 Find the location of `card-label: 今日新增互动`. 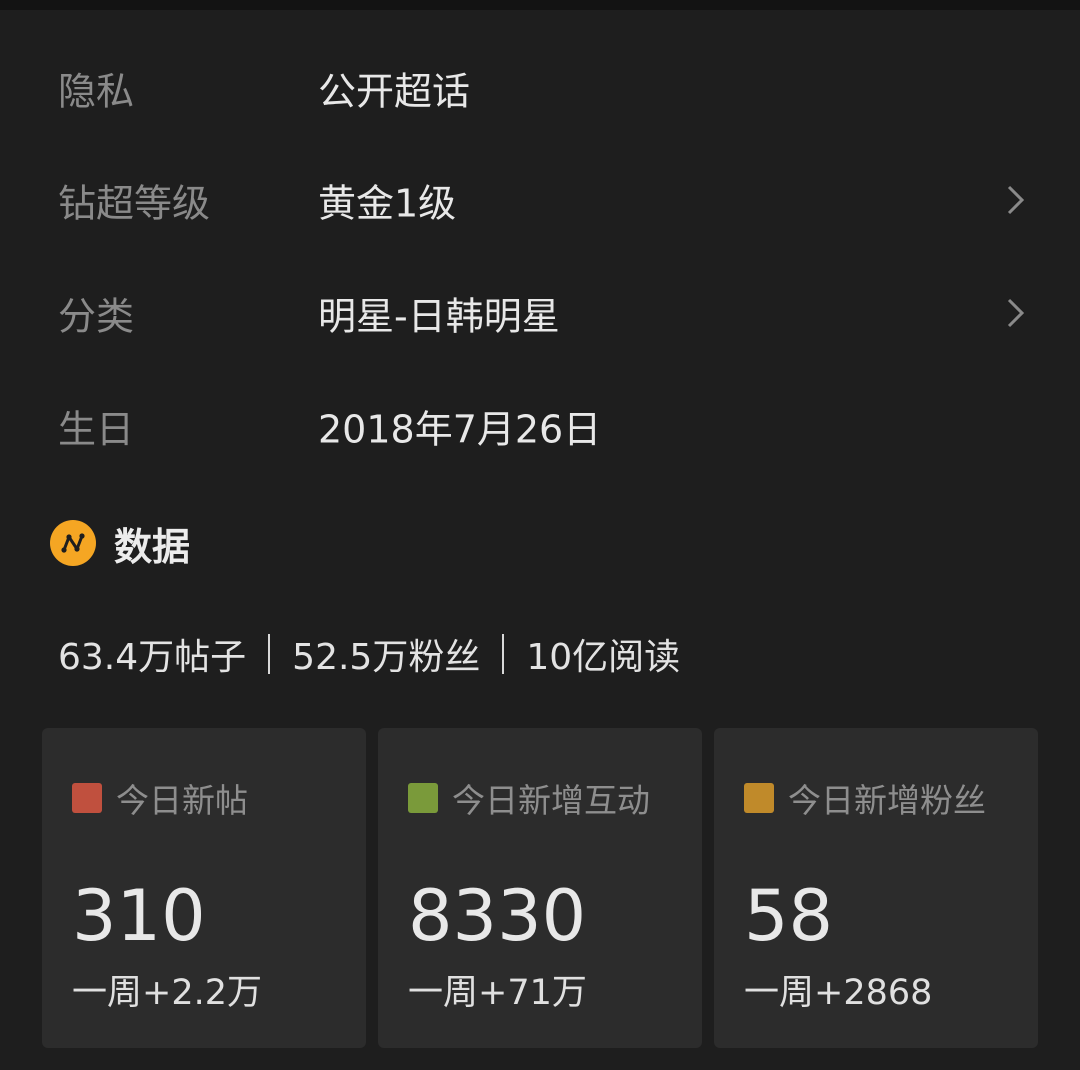

card-label: 今日新增互动 is located at coordinates (551, 800).